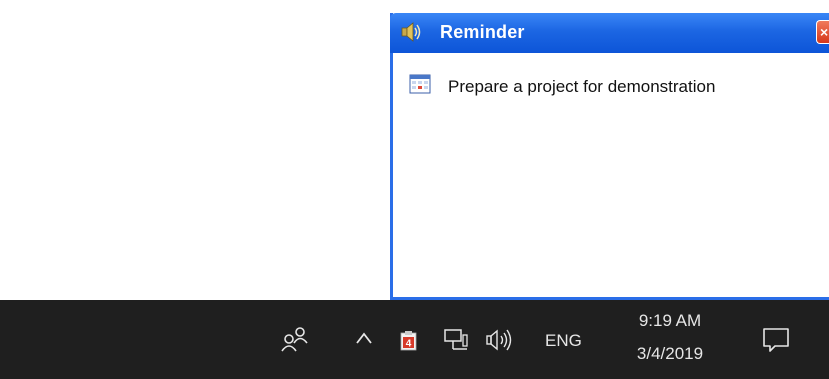  Describe the element at coordinates (501, 340) in the screenshot. I see `volume-icon` at that location.